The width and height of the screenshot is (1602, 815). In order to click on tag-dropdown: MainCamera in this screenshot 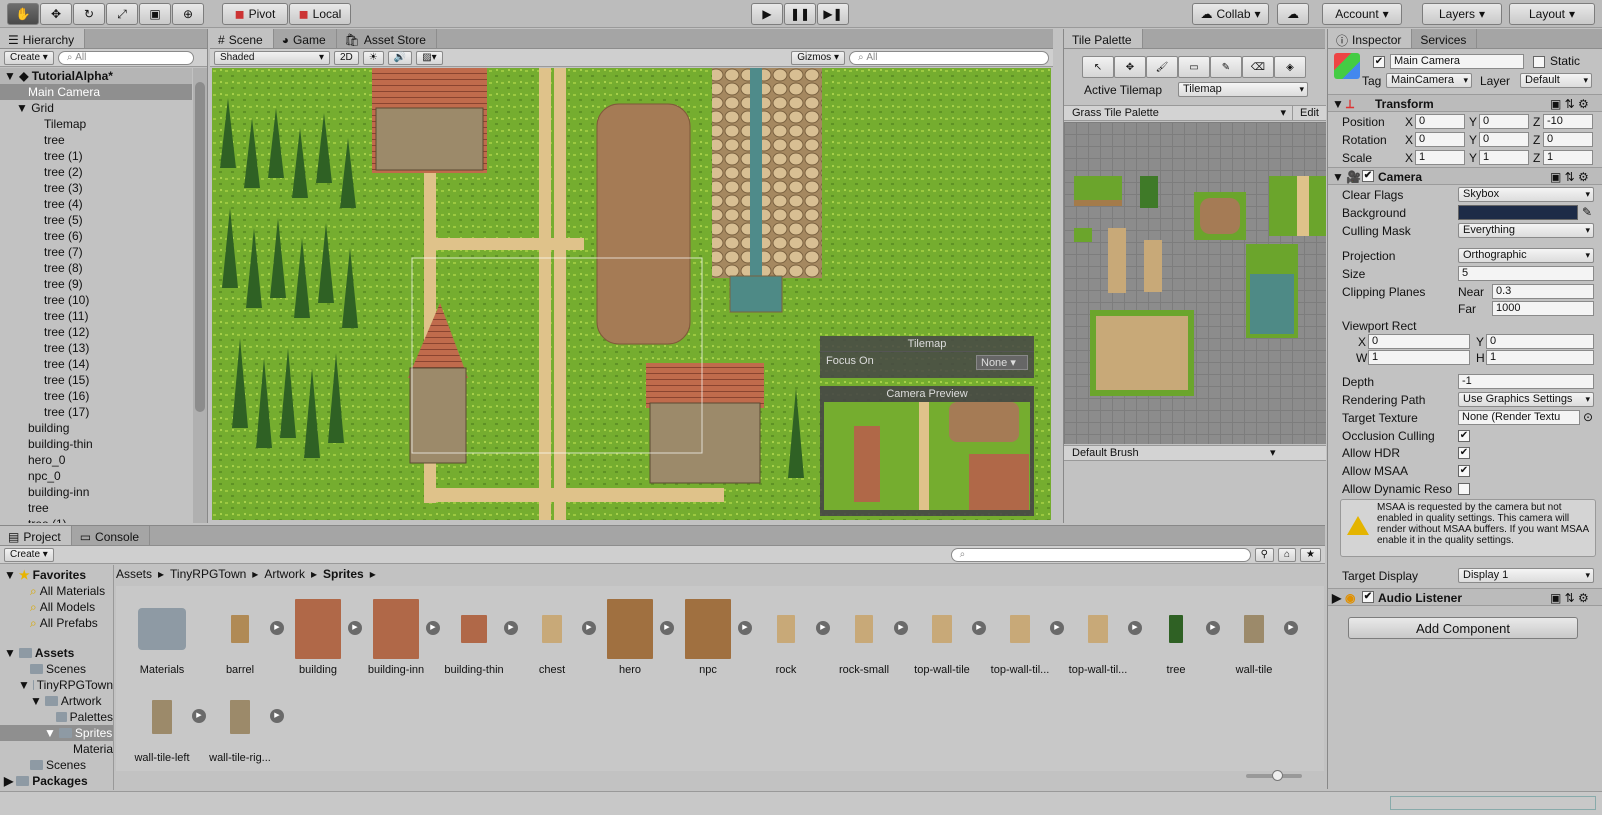, I will do `click(1429, 80)`.